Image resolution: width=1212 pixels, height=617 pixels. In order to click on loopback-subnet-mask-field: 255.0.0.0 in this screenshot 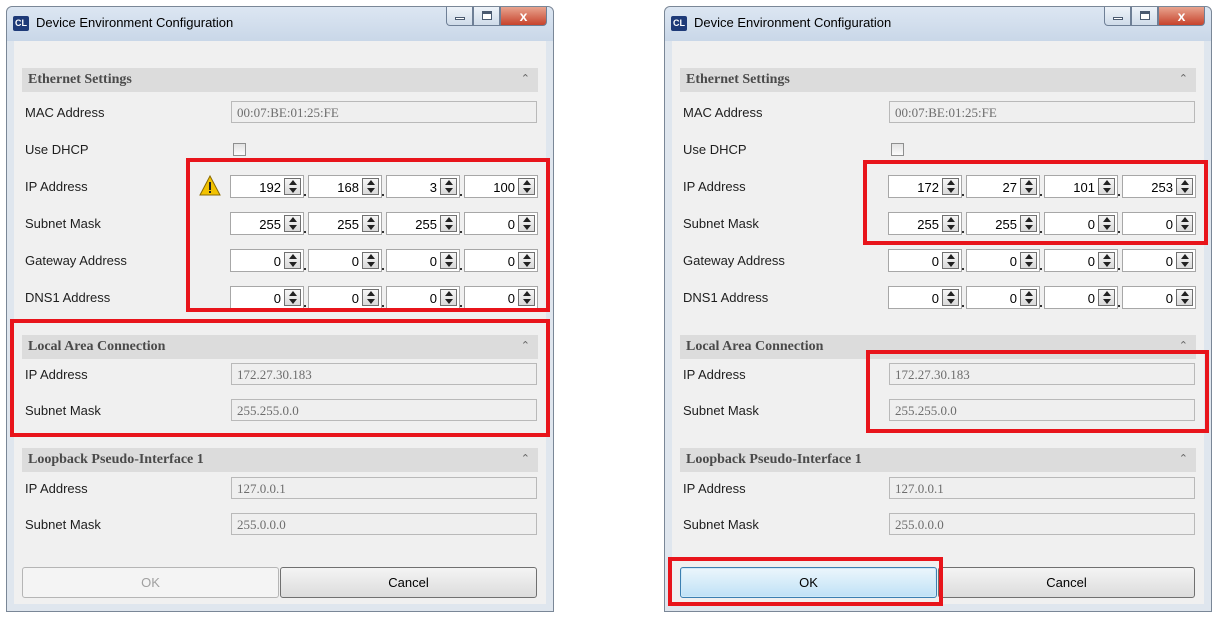, I will do `click(1042, 524)`.